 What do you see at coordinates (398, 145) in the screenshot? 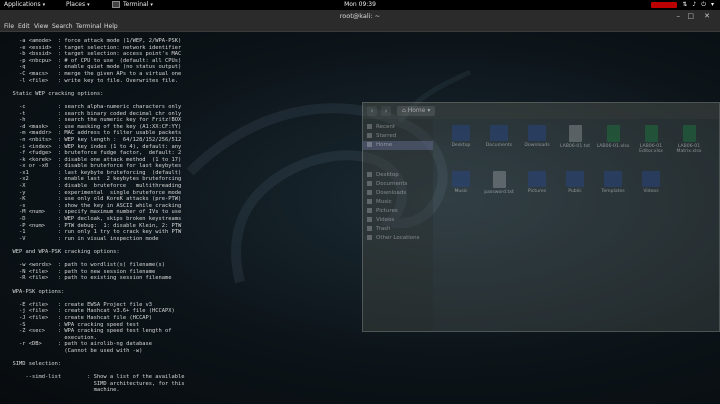
I see `sidebar-item-home: Home` at bounding box center [398, 145].